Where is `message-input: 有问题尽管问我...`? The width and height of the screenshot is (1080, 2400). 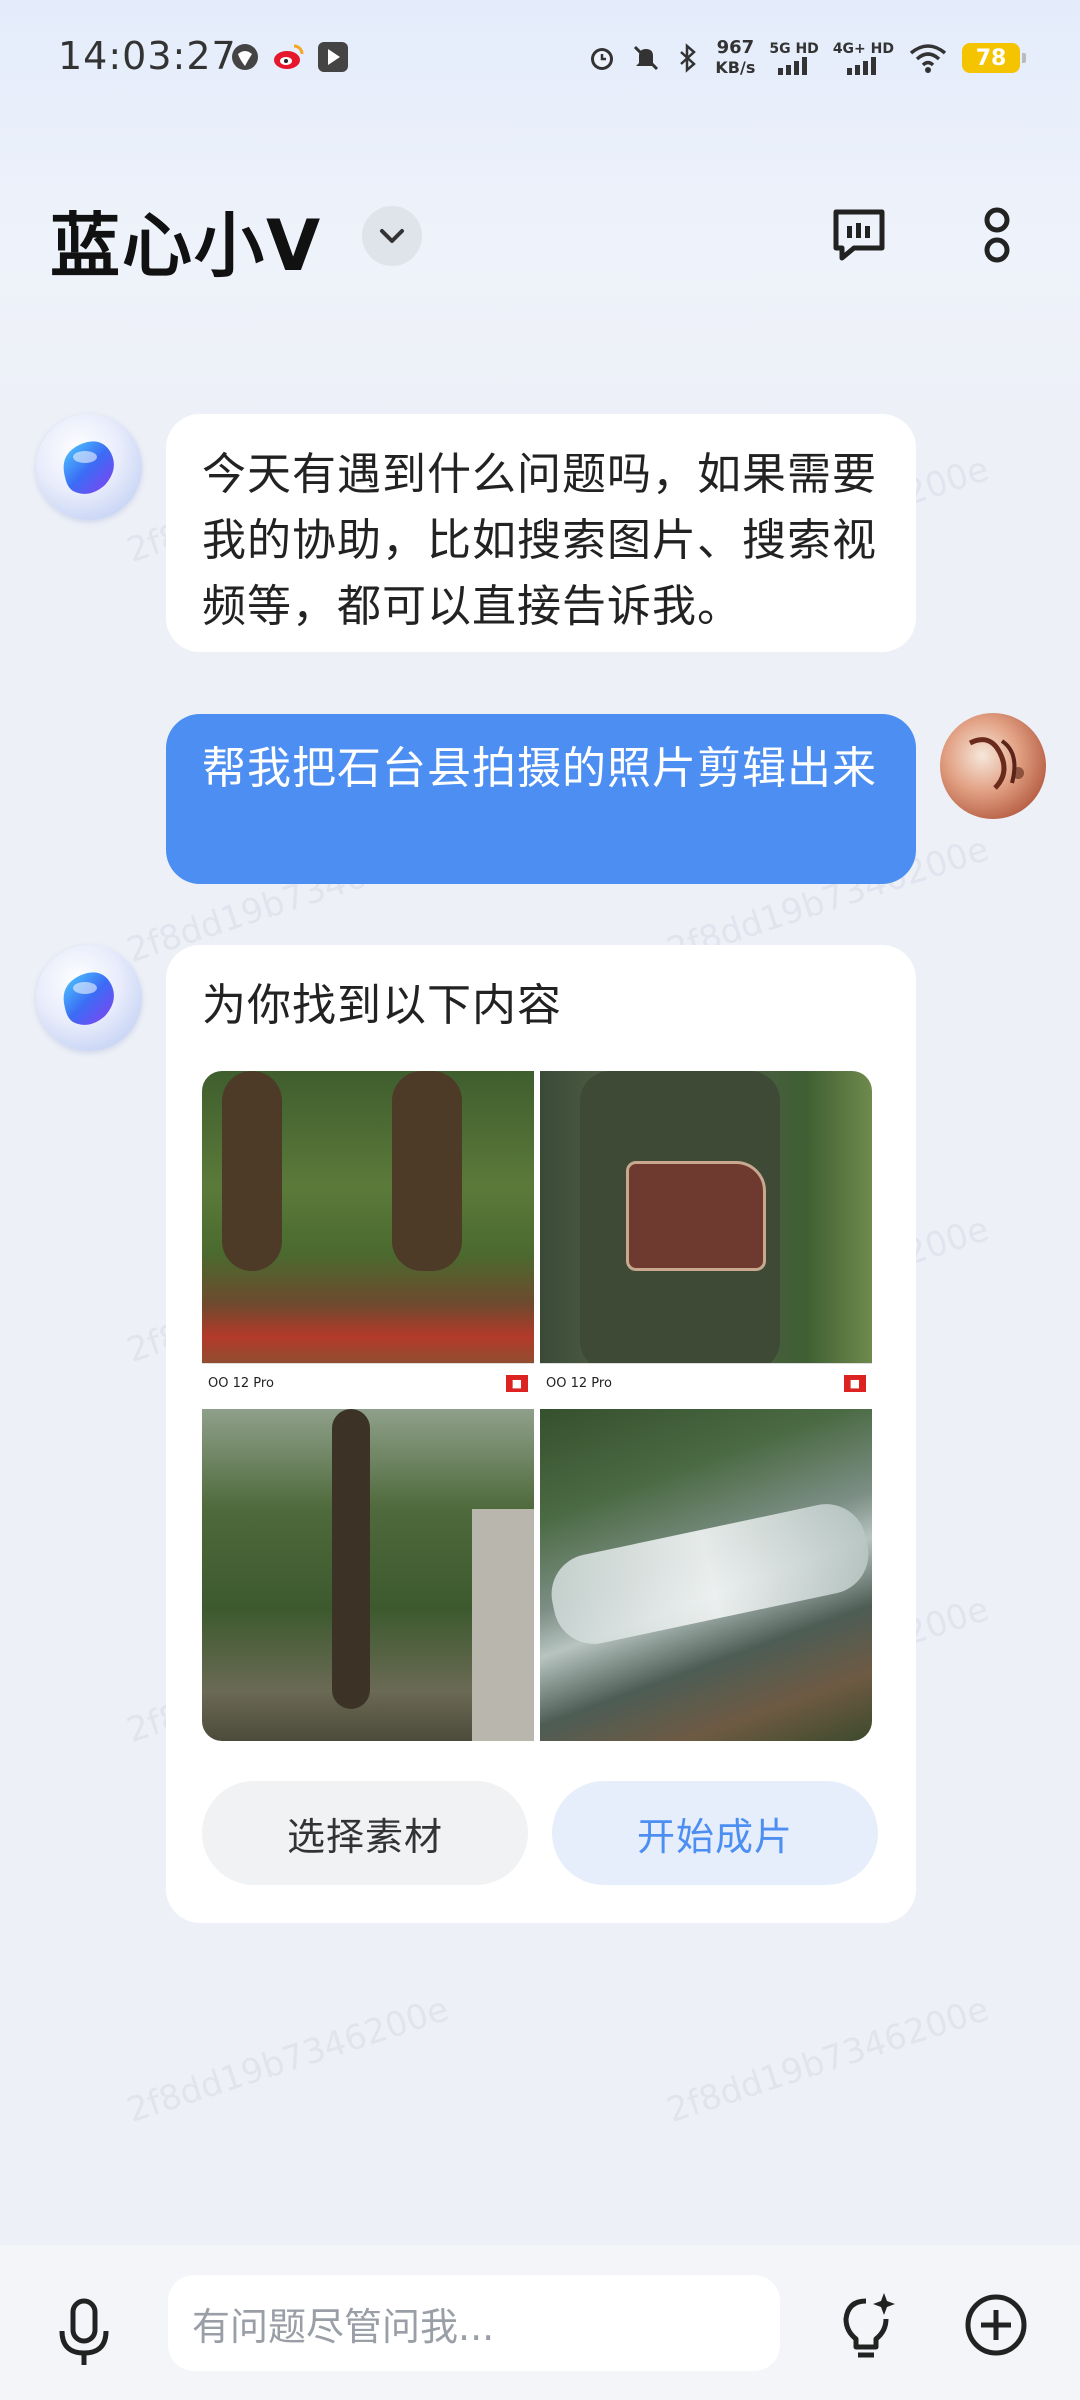
message-input: 有问题尽管问我... is located at coordinates (474, 2323).